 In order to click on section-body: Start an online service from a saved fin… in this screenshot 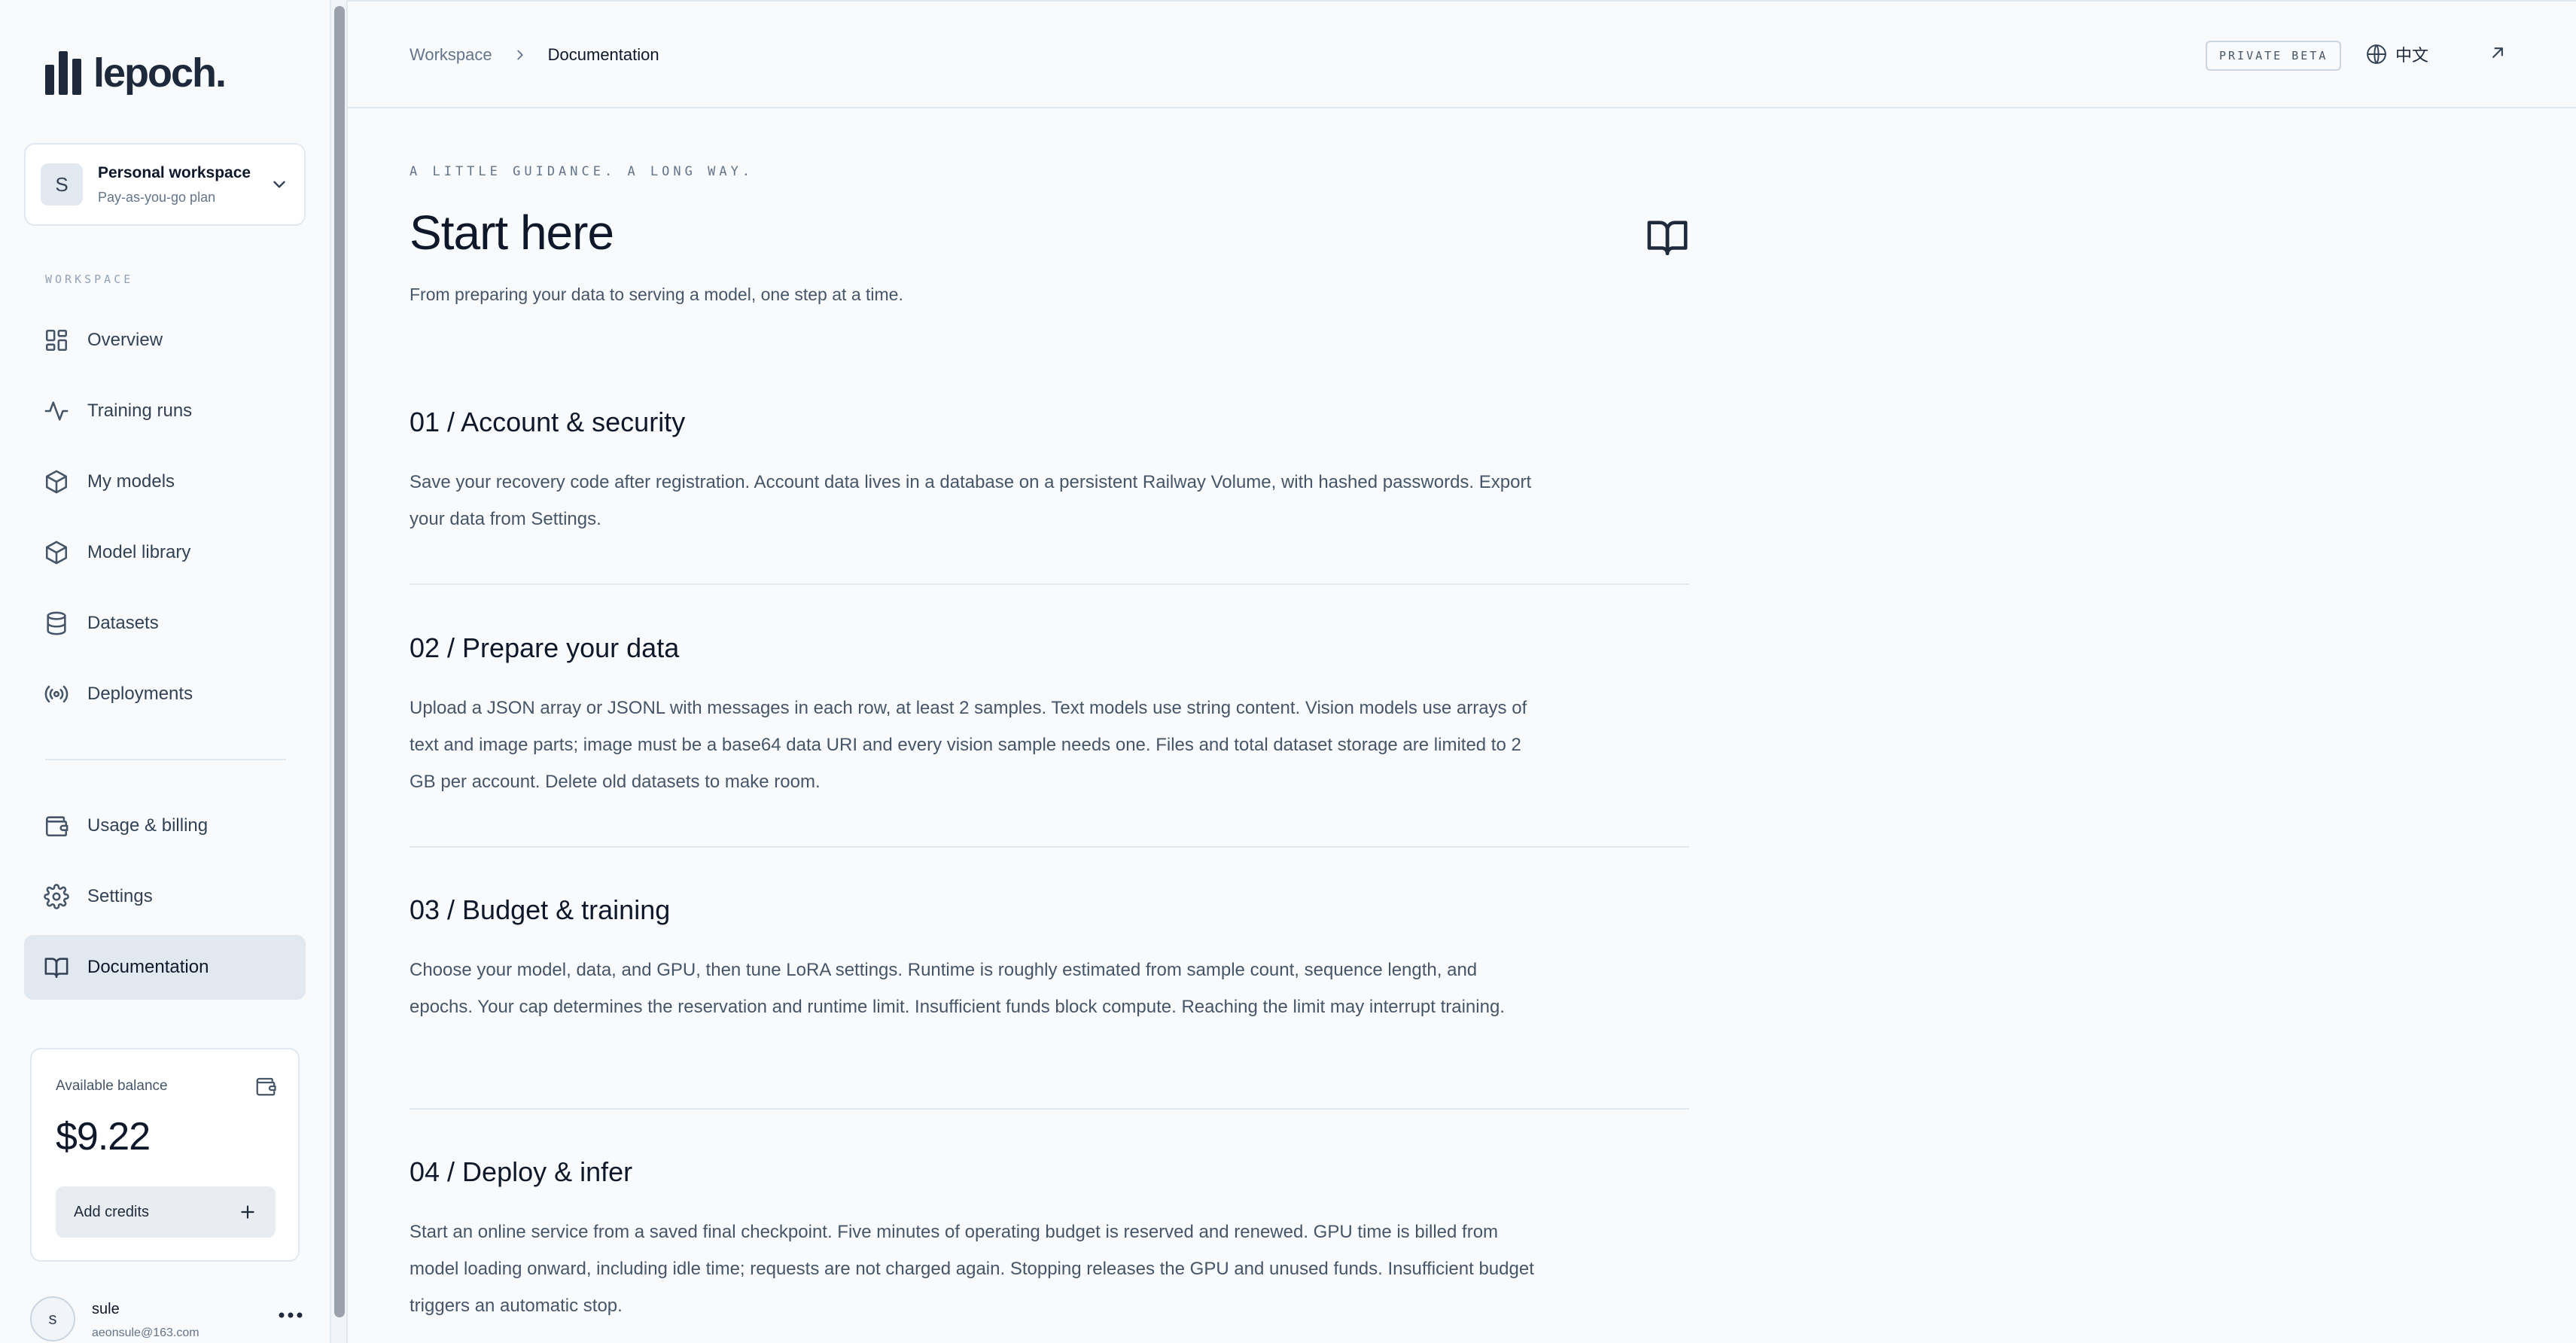, I will do `click(972, 1269)`.